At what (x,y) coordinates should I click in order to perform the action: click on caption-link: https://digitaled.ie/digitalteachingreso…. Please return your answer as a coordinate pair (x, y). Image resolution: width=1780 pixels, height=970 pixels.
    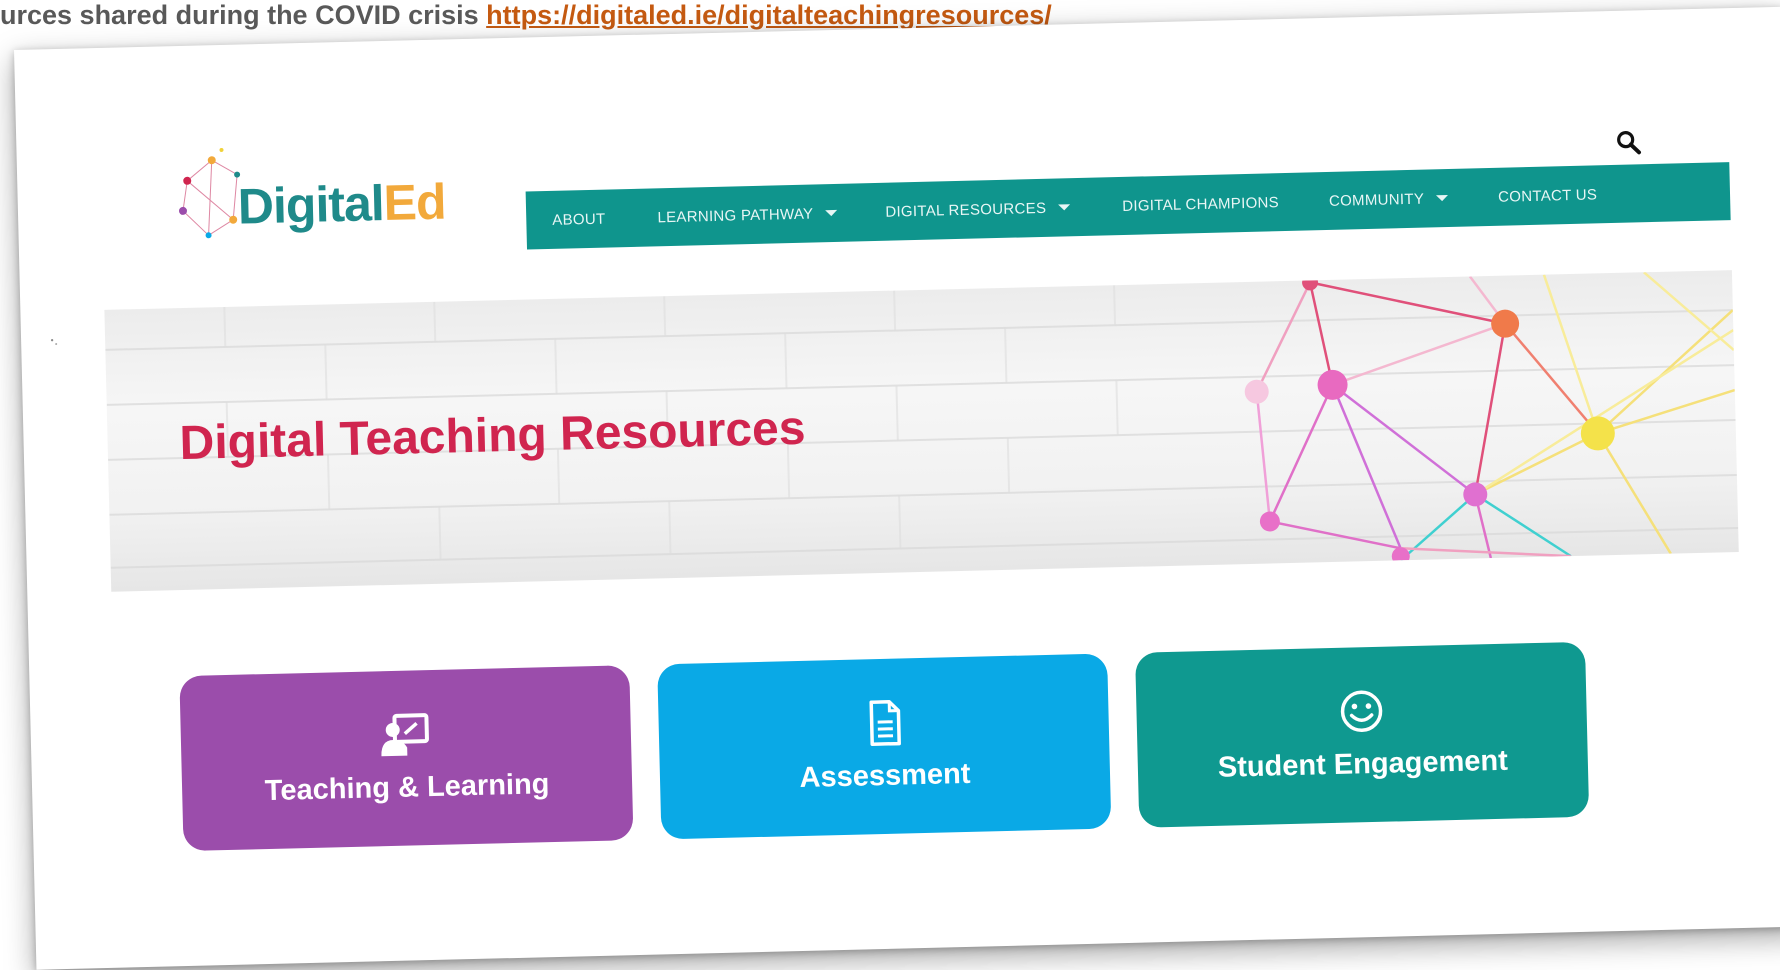
    Looking at the image, I should click on (769, 15).